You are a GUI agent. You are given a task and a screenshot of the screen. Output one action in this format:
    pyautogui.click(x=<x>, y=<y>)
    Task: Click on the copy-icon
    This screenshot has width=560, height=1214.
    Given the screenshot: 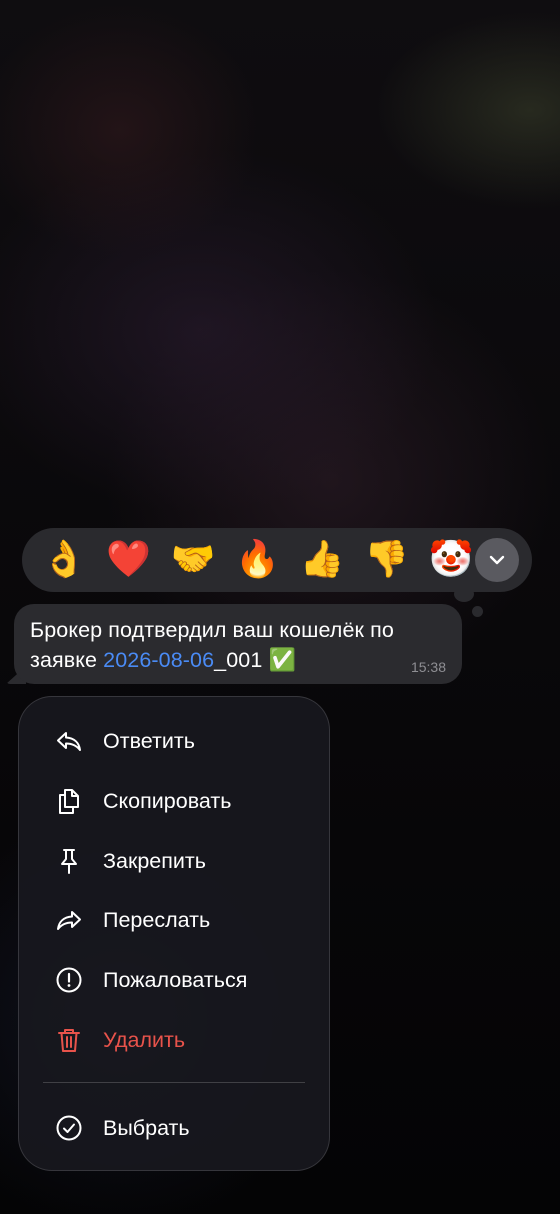 What is the action you would take?
    pyautogui.click(x=69, y=801)
    